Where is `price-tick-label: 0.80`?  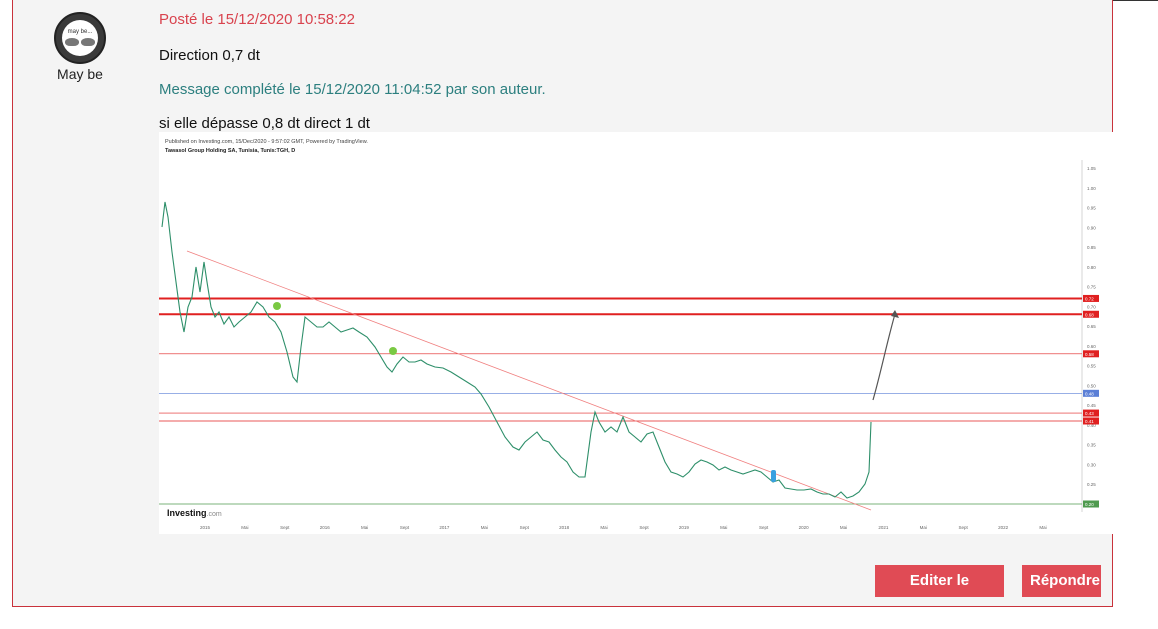 price-tick-label: 0.80 is located at coordinates (1091, 267).